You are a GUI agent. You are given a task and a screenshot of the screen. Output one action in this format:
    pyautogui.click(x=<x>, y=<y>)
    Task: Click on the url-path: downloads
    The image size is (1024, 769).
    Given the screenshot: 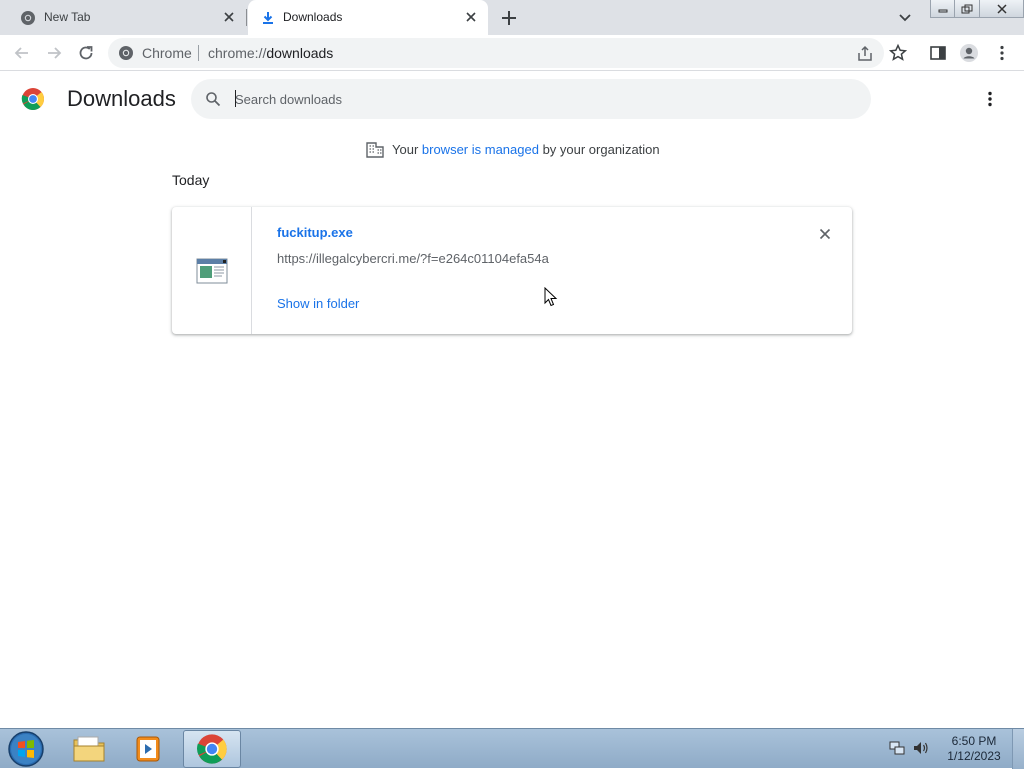 What is the action you would take?
    pyautogui.click(x=300, y=53)
    